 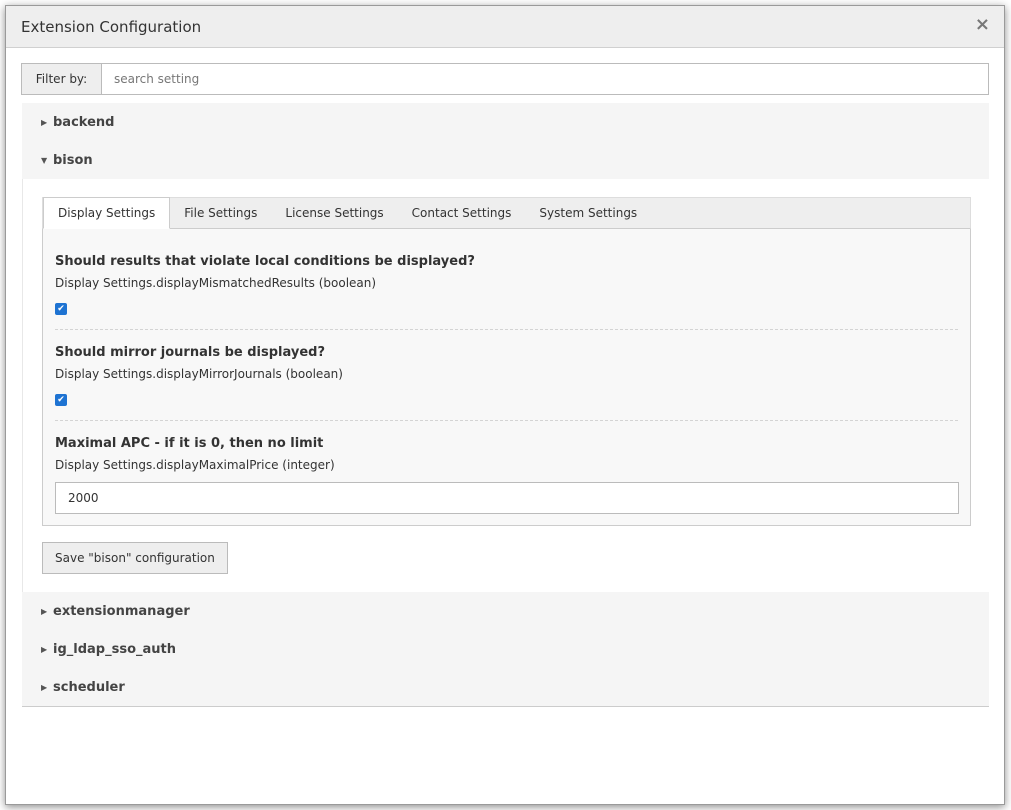 I want to click on setting-title: Maximal APC - if it is 0, then no limit, so click(x=189, y=443).